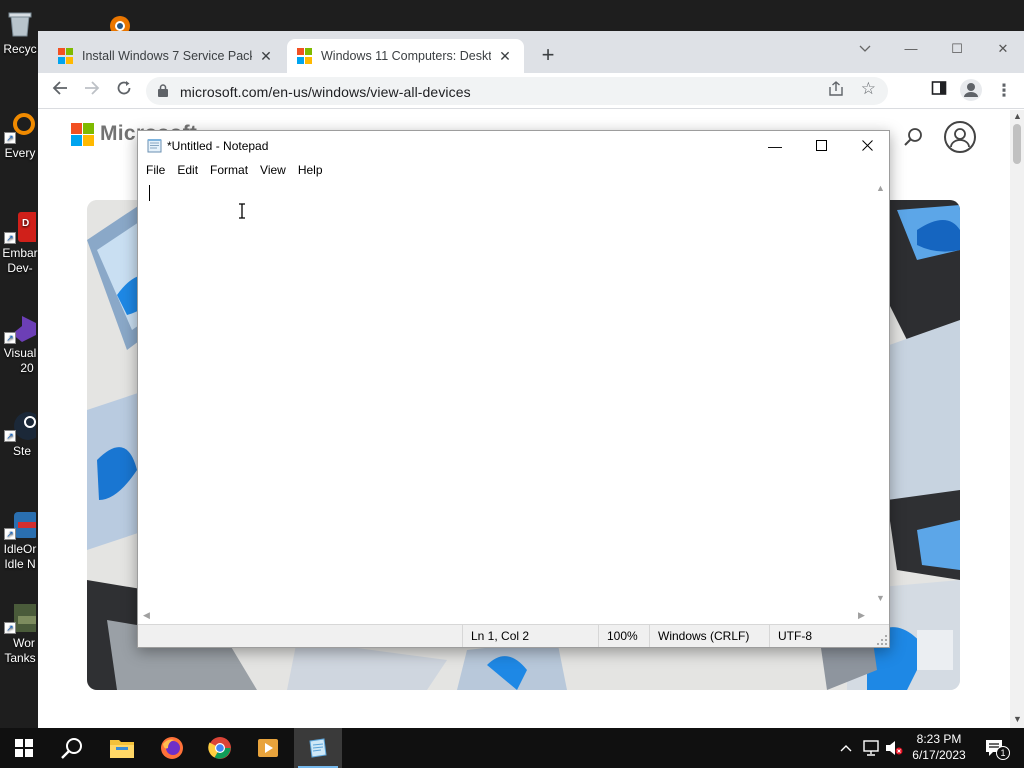 This screenshot has height=768, width=1024. I want to click on close-icon: ✕, so click(1003, 48).